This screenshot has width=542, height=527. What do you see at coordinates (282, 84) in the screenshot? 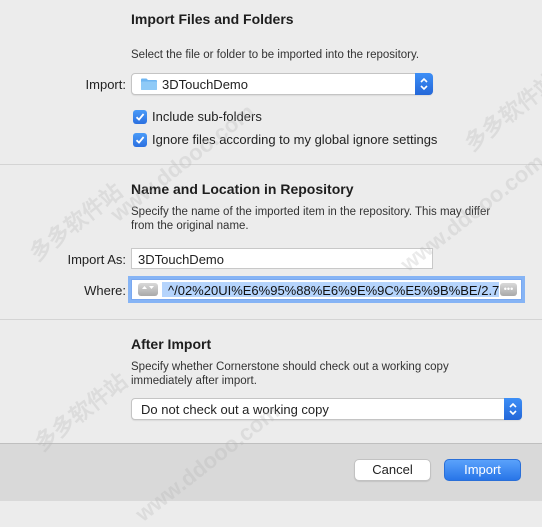
I see `import-source-popup: 3DTouchDemo` at bounding box center [282, 84].